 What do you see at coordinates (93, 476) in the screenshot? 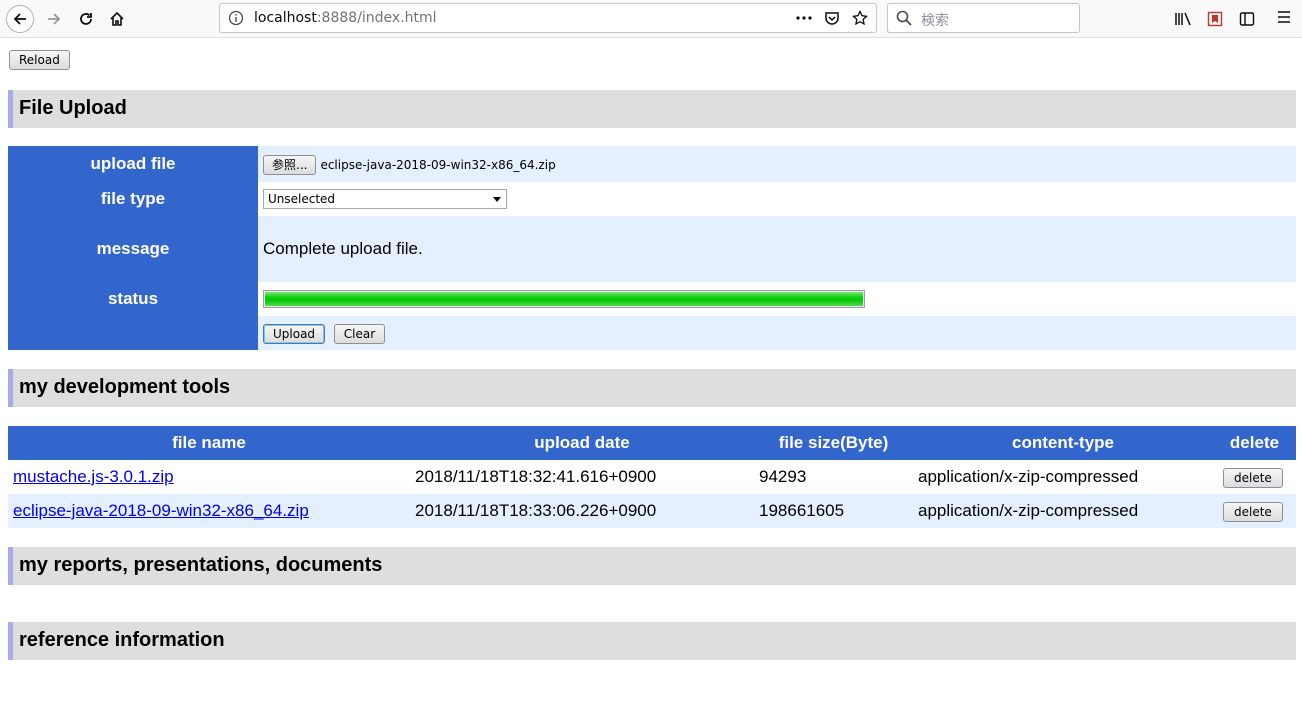
I see `file-link: mustache.js-3.0.1.zip` at bounding box center [93, 476].